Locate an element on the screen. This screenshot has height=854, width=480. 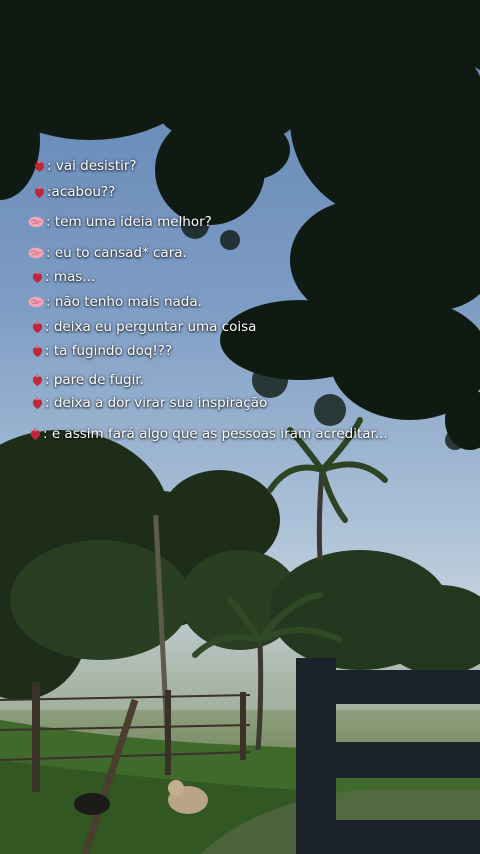
dialogue-line: : pare de fugir. is located at coordinates (88, 380).